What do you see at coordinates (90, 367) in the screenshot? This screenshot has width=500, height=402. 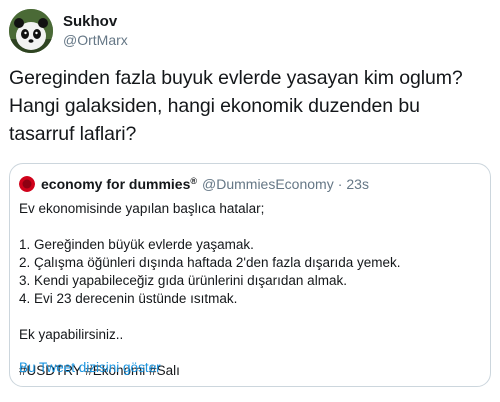 I see `show-thread-link: Bu Tweet dizisini göster` at bounding box center [90, 367].